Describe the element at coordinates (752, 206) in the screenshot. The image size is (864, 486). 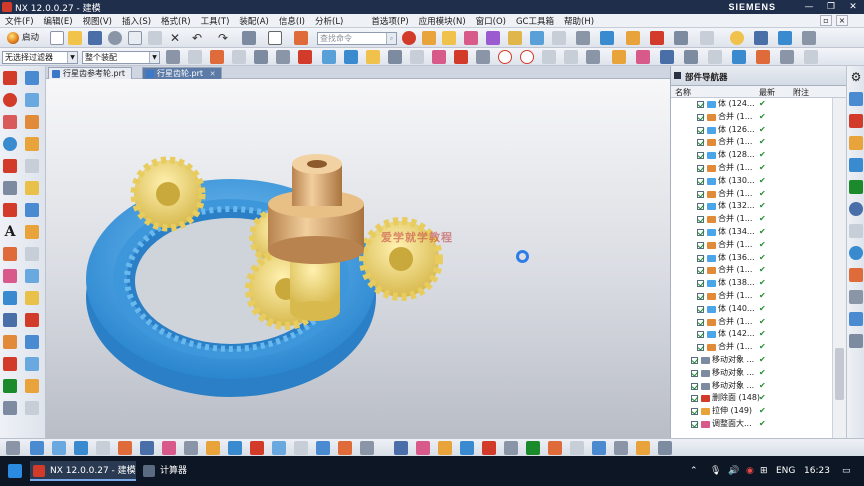
I see `navigator-row: 体 (132... ✔` at that location.